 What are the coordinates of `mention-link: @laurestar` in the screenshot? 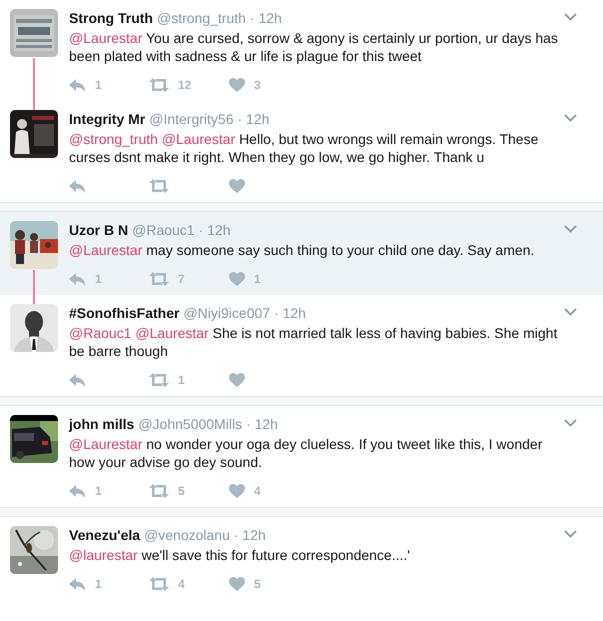 It's located at (103, 555).